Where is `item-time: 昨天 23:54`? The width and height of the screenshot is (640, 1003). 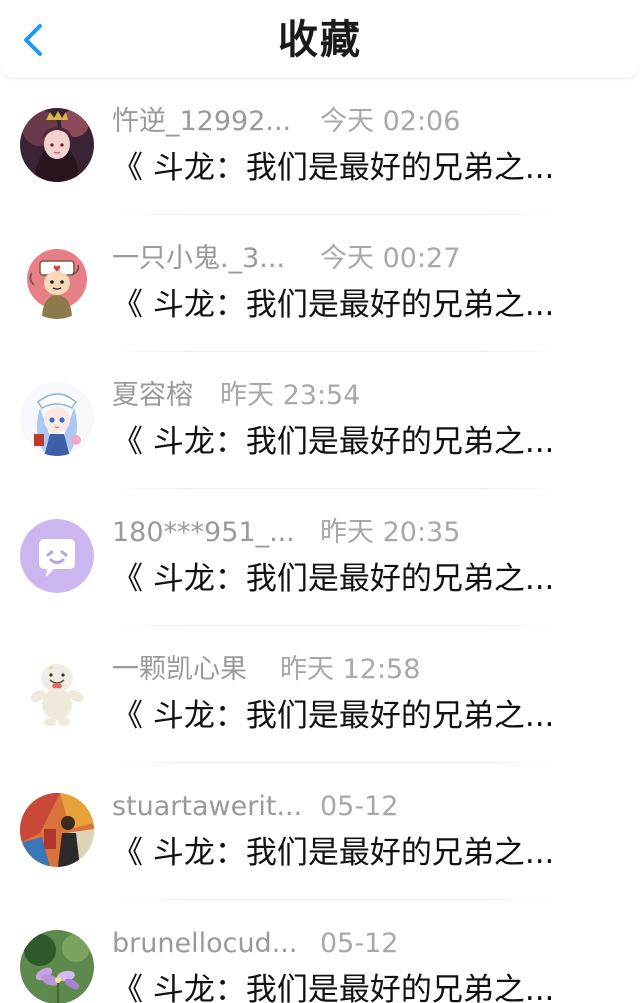
item-time: 昨天 23:54 is located at coordinates (290, 395).